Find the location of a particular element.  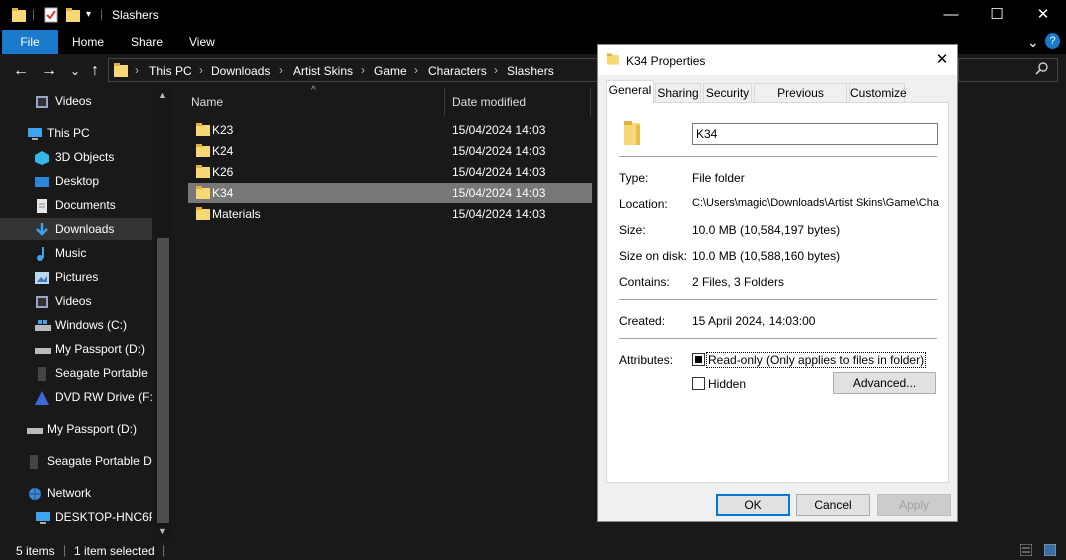

downloads-icon is located at coordinates (42, 229).